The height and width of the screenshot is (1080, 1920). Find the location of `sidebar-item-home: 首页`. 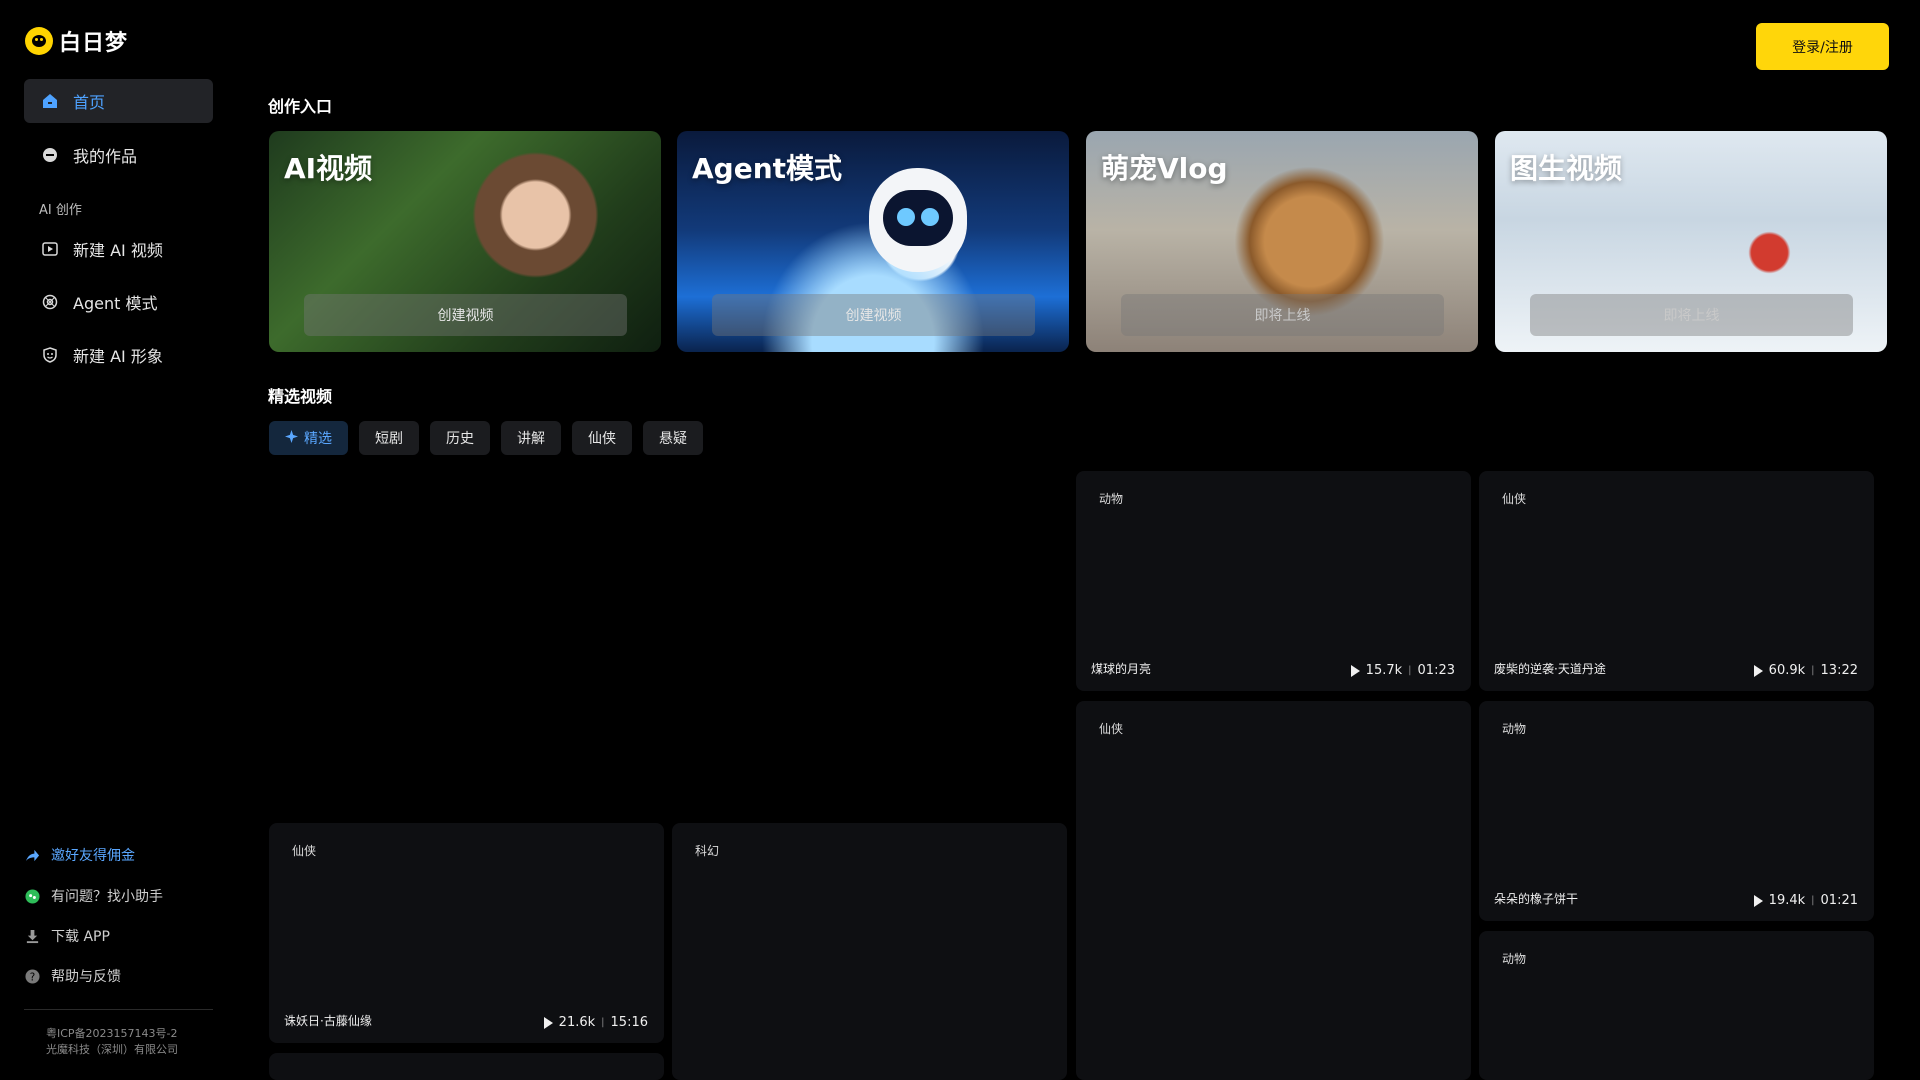

sidebar-item-home: 首页 is located at coordinates (118, 101).